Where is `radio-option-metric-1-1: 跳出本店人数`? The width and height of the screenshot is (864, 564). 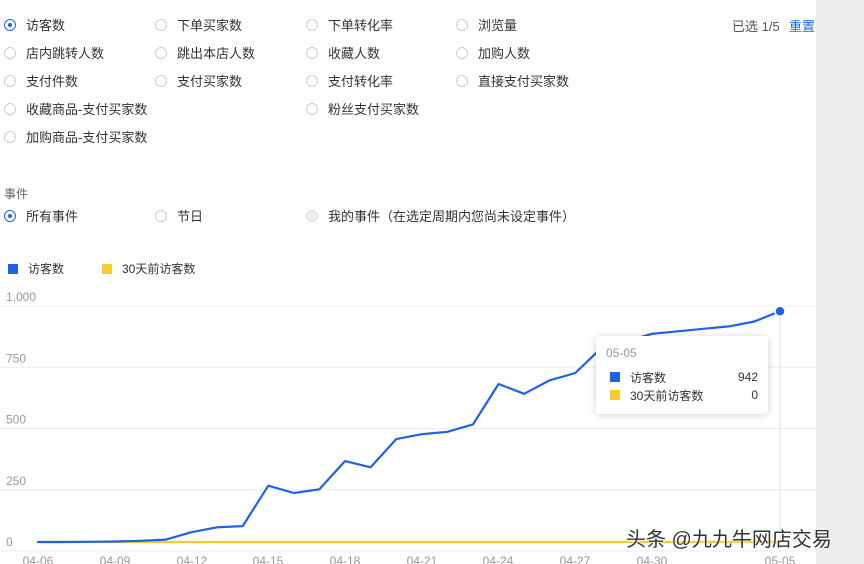
radio-option-metric-1-1: 跳出本店人数 is located at coordinates (205, 52).